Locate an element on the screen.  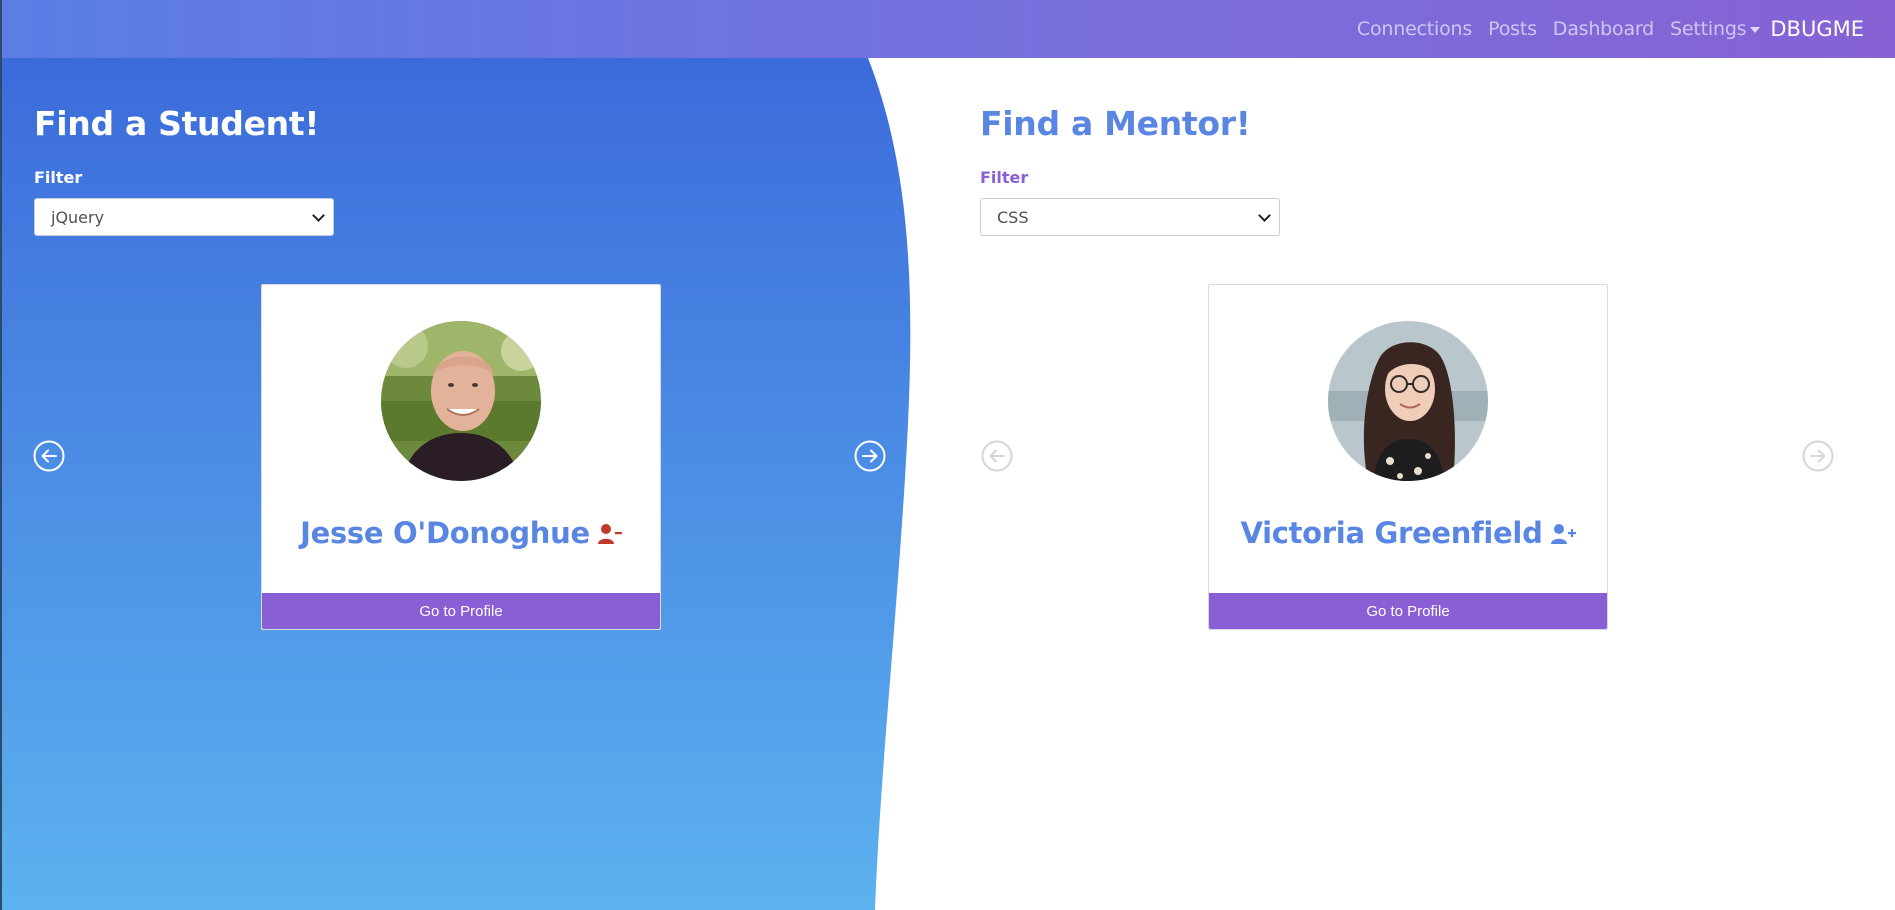
mentor-prev-button is located at coordinates (997, 456).